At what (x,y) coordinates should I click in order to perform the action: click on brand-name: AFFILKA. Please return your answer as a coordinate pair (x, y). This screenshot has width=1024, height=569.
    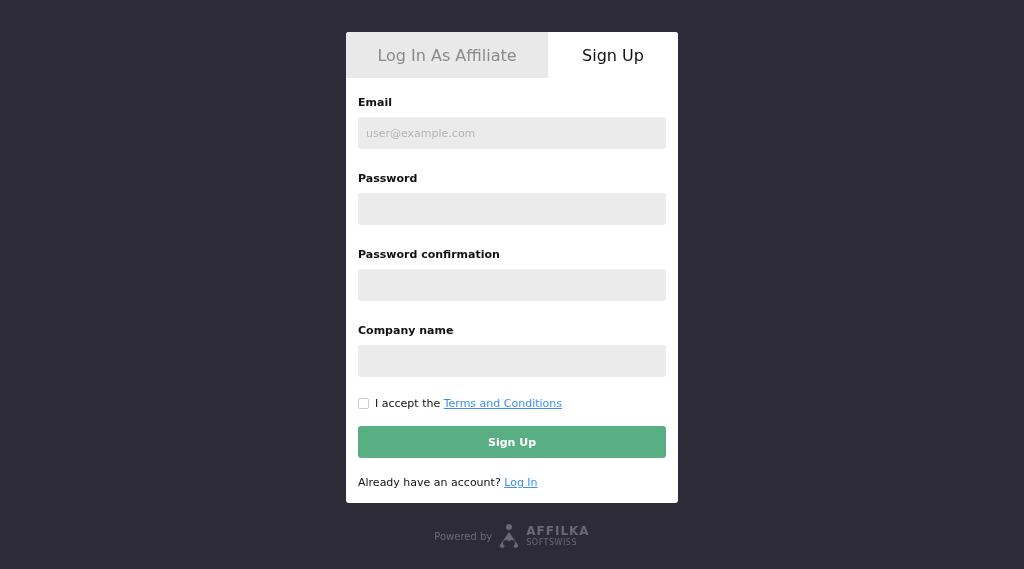
    Looking at the image, I should click on (558, 531).